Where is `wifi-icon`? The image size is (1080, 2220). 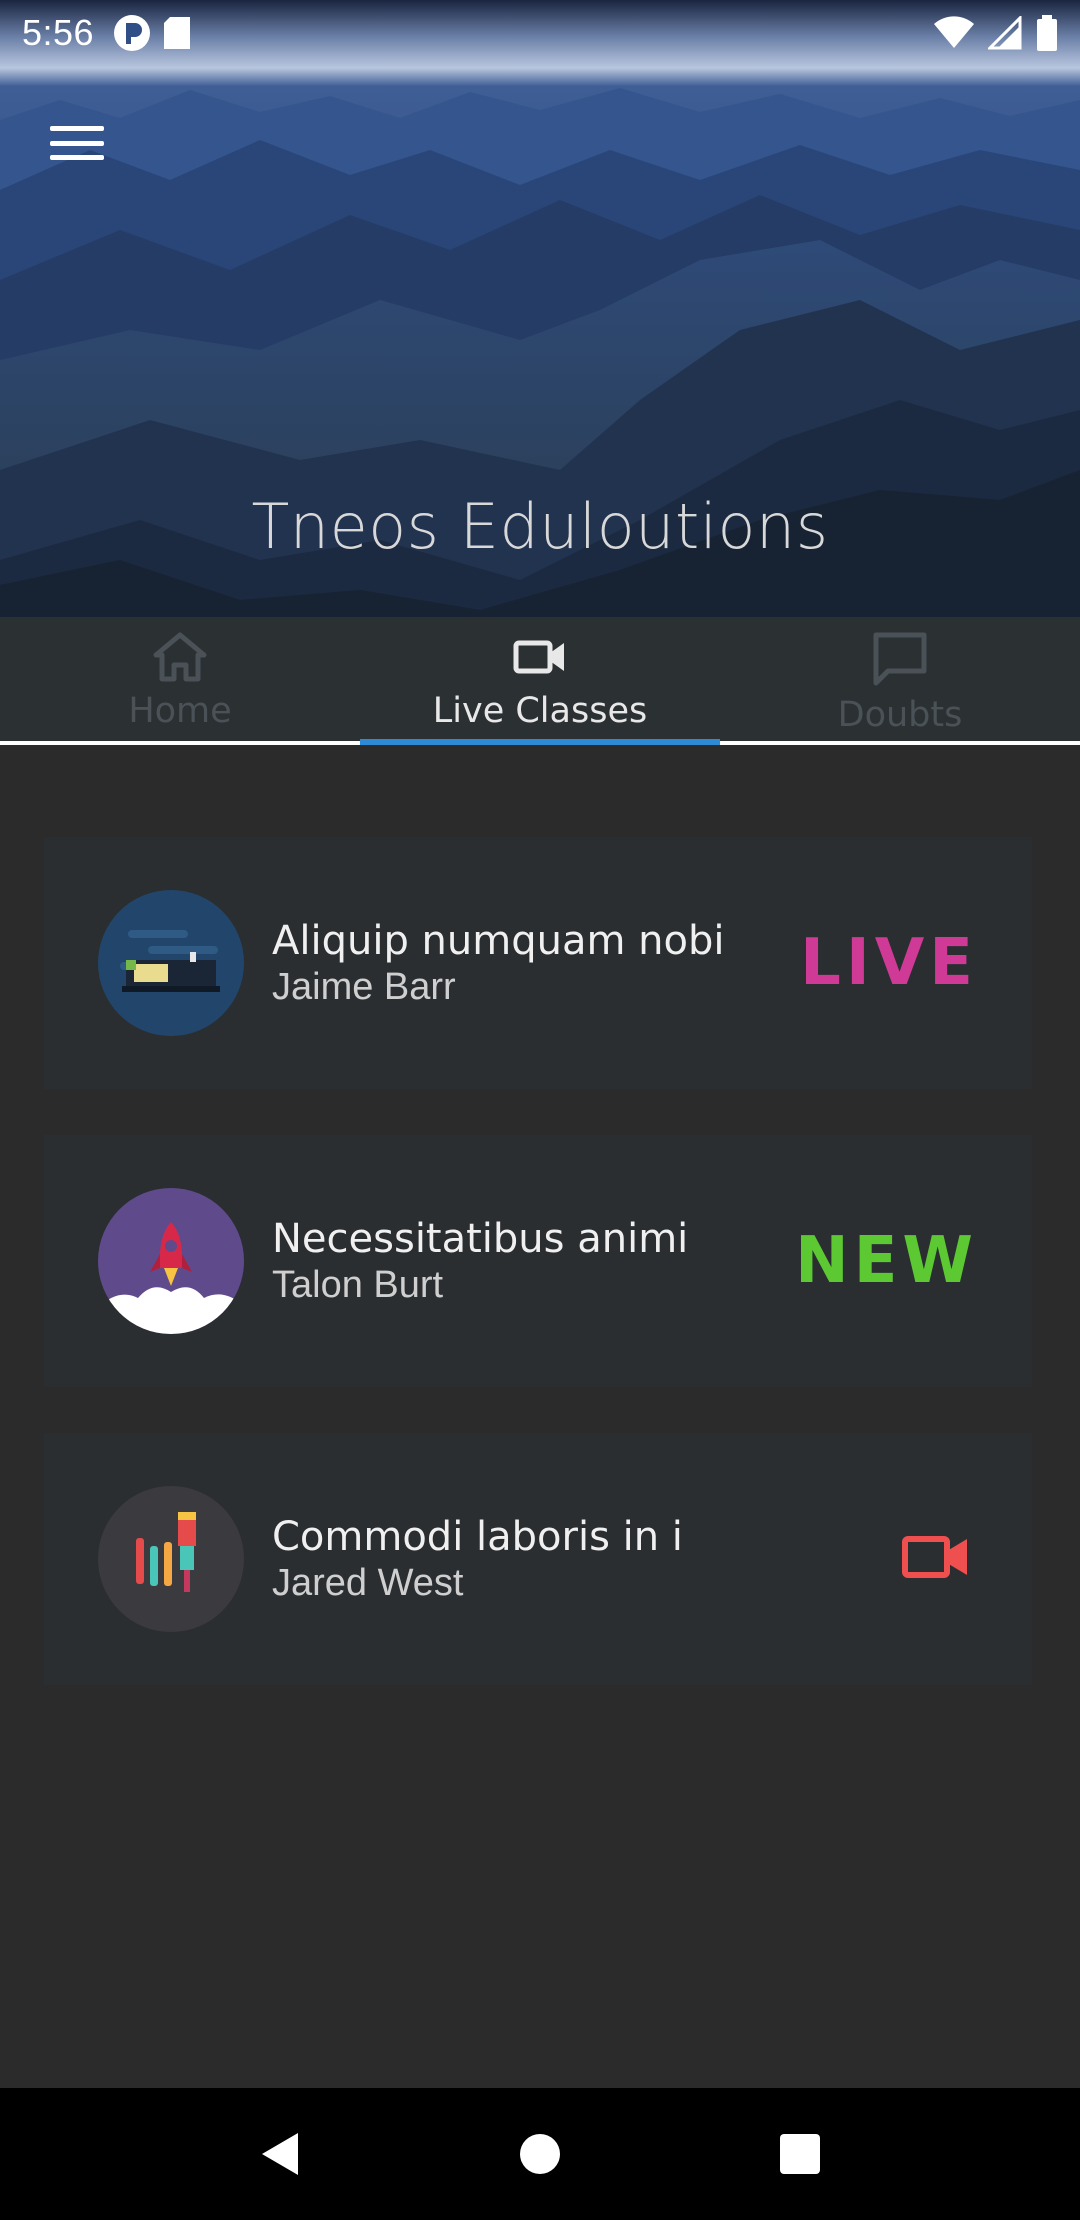
wifi-icon is located at coordinates (954, 32).